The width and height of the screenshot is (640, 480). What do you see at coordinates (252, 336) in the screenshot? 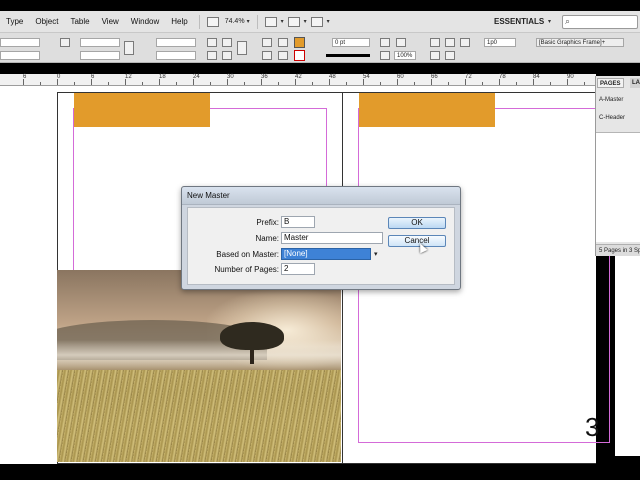
I see `tree-canopy` at bounding box center [252, 336].